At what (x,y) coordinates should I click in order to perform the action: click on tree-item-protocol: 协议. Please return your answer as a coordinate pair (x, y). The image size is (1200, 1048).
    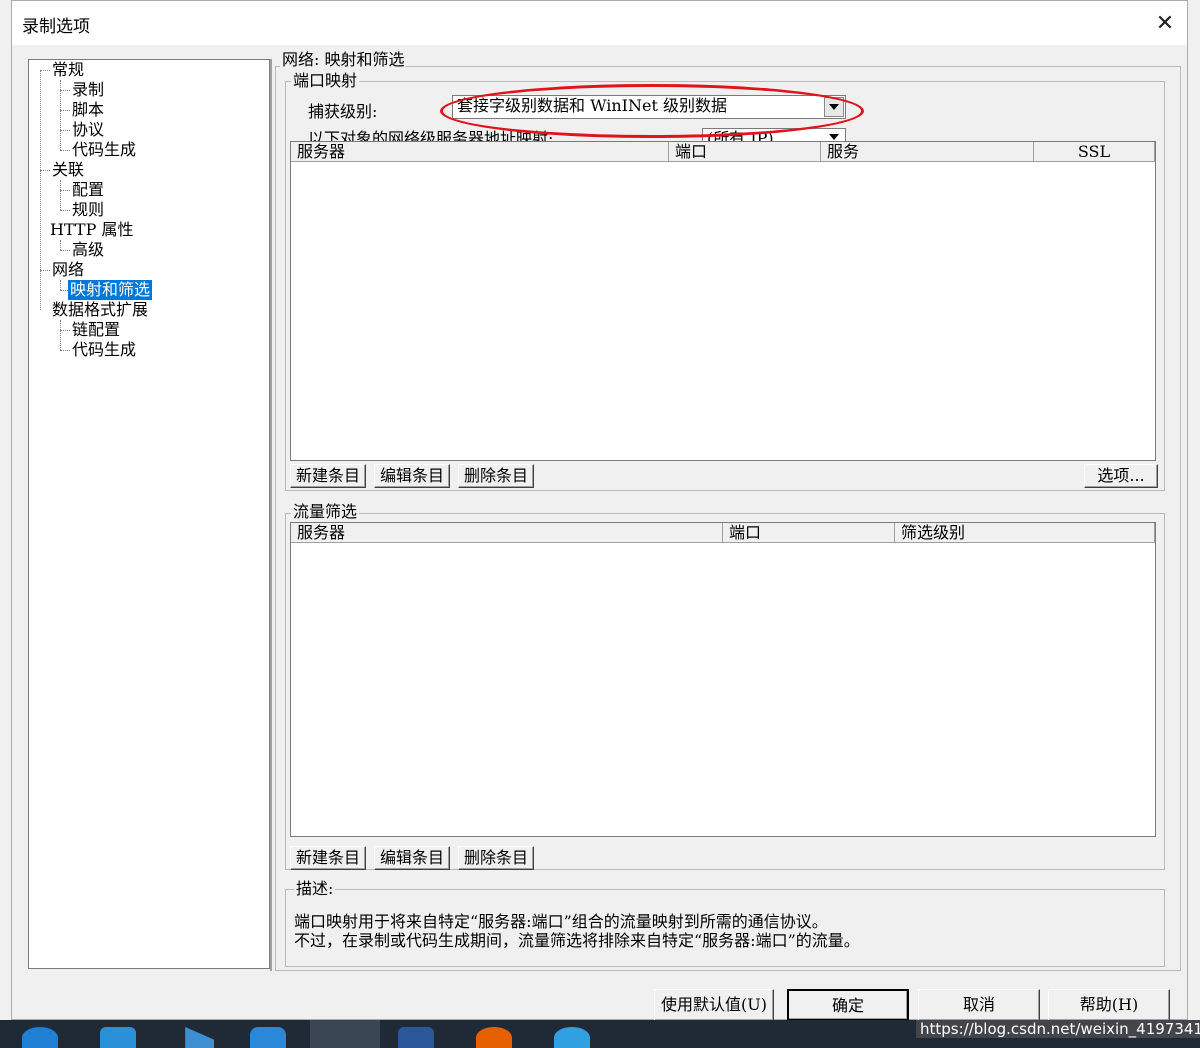
    Looking at the image, I should click on (88, 130).